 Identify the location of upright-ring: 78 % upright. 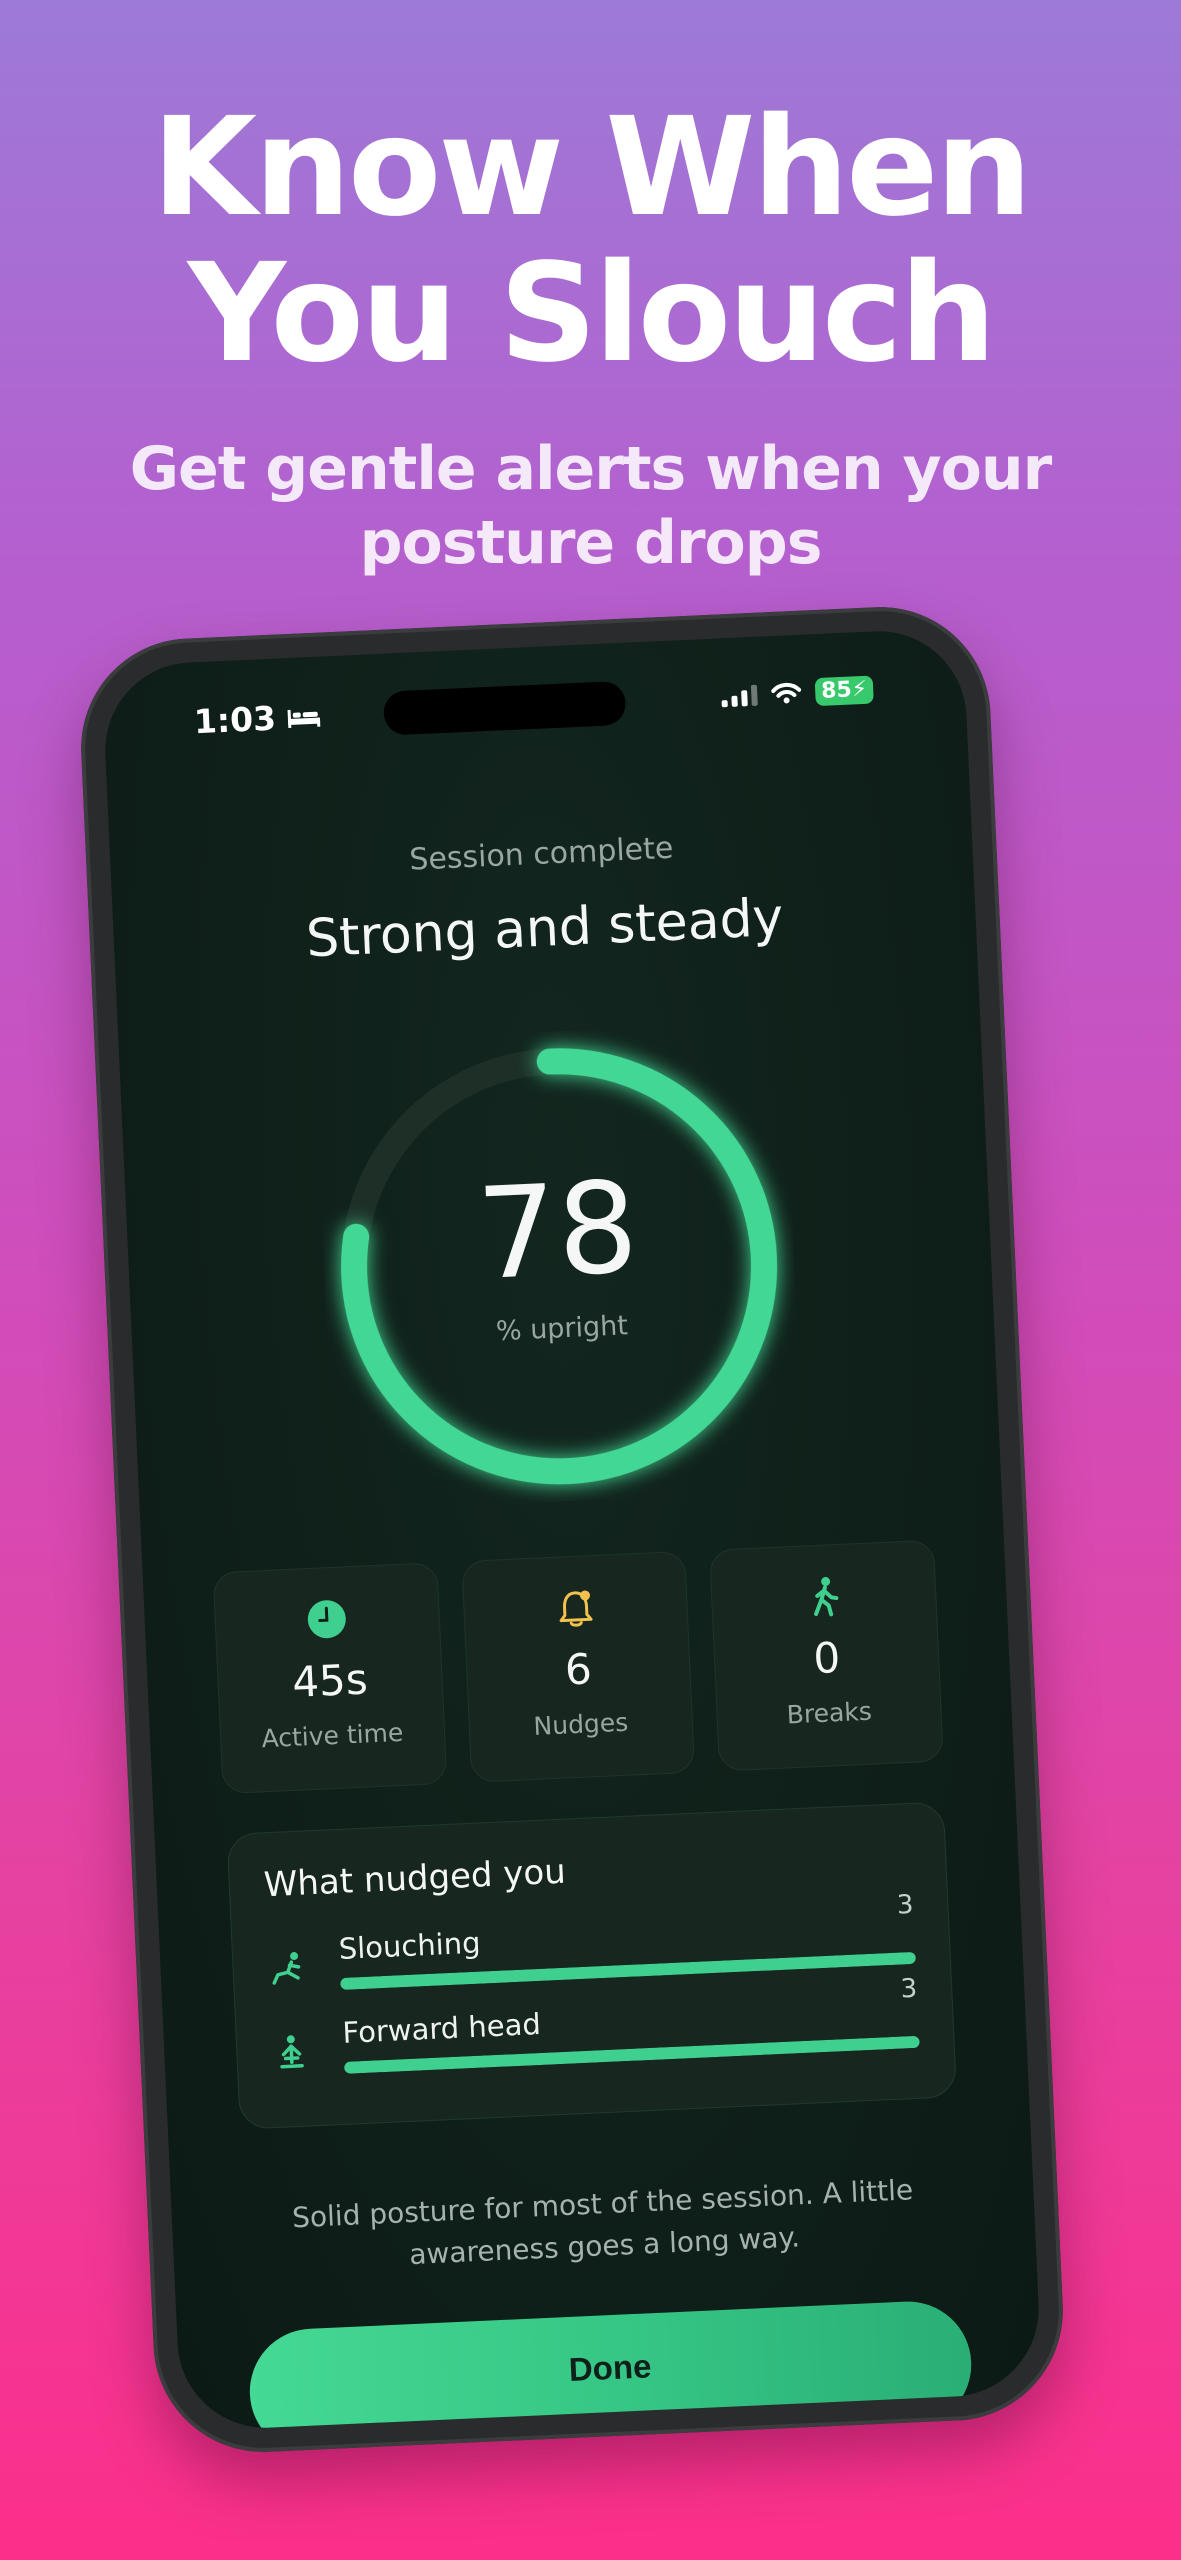
(559, 1266).